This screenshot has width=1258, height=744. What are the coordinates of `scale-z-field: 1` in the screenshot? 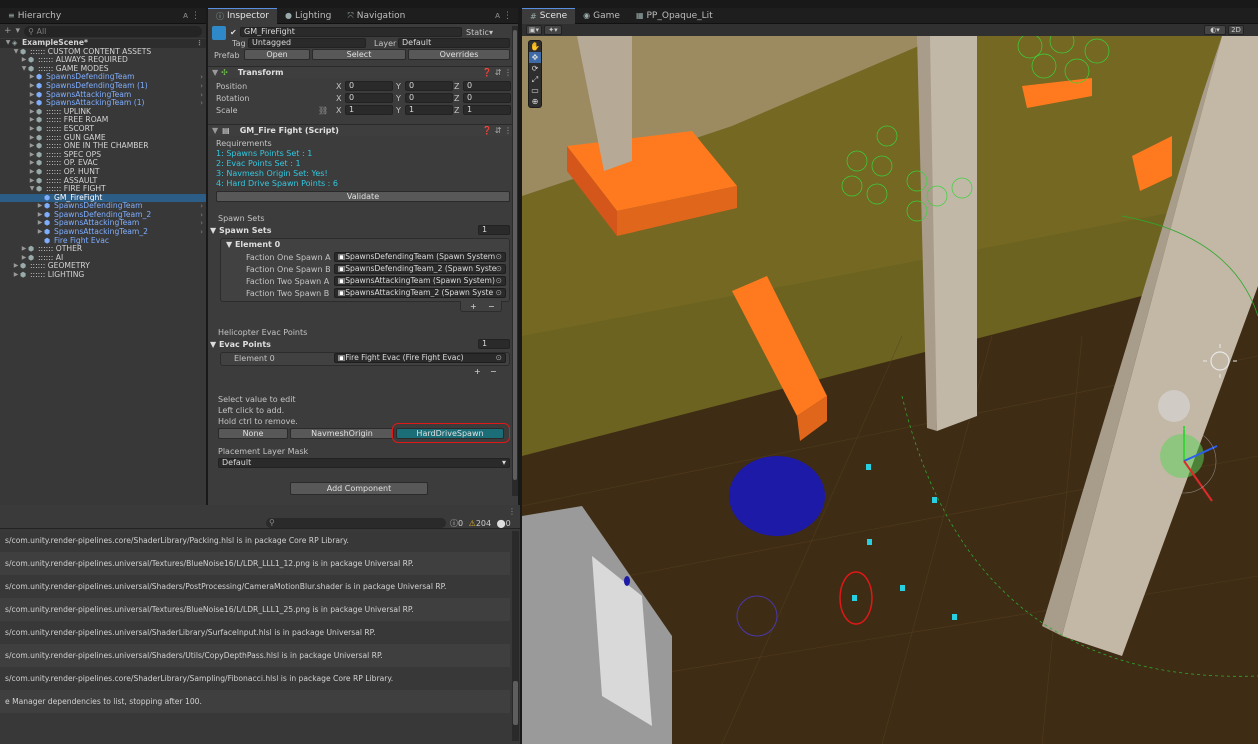 It's located at (487, 110).